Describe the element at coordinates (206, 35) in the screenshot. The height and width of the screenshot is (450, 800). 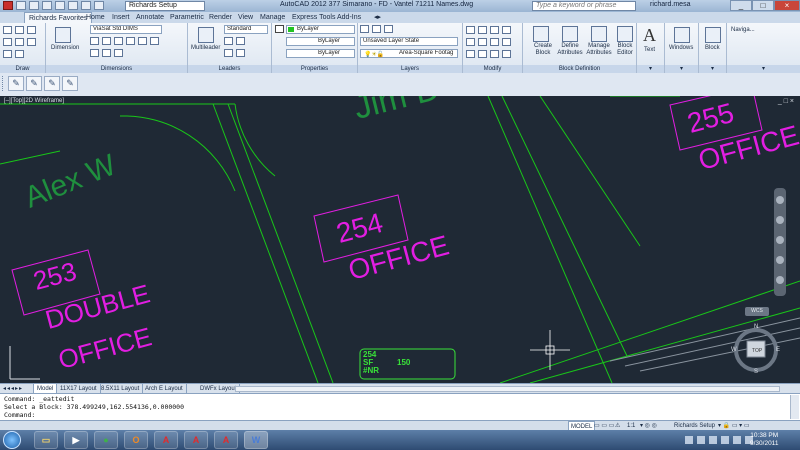
I see `multileader-icon` at that location.